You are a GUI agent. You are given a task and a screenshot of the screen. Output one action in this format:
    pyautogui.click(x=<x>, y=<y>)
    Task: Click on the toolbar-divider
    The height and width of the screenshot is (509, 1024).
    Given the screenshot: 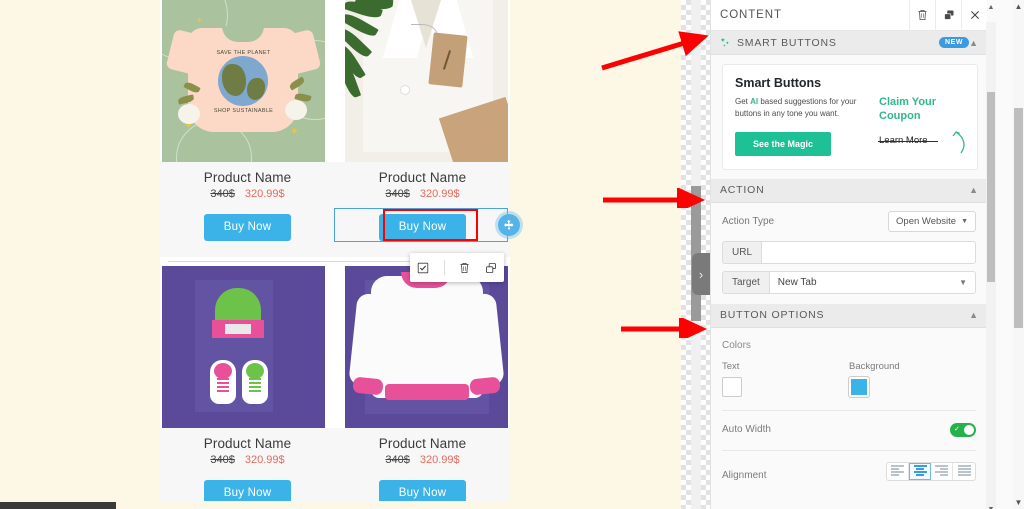 What is the action you would take?
    pyautogui.click(x=444, y=267)
    